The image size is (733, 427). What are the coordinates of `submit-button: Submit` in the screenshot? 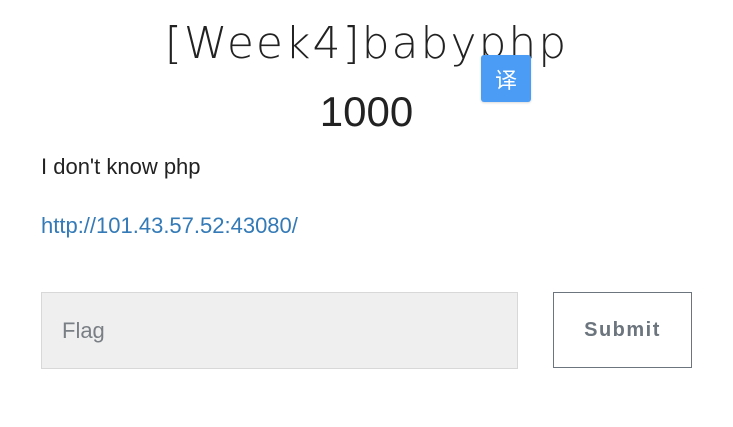 It's located at (622, 330).